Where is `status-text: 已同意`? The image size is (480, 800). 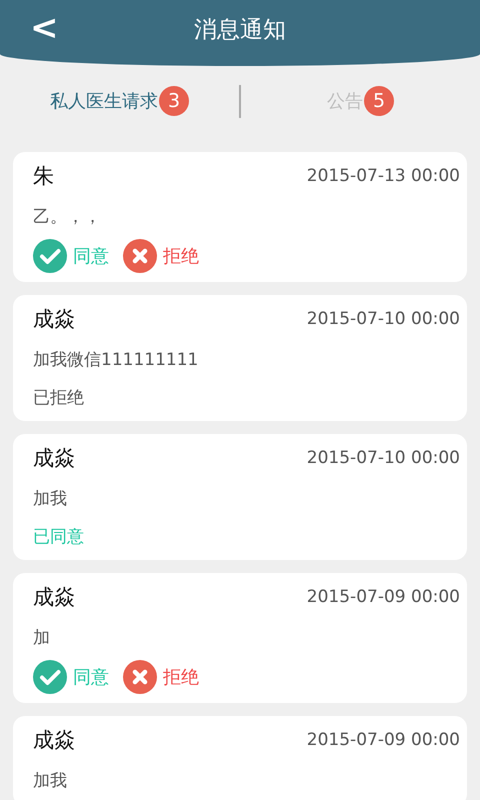 status-text: 已同意 is located at coordinates (59, 537).